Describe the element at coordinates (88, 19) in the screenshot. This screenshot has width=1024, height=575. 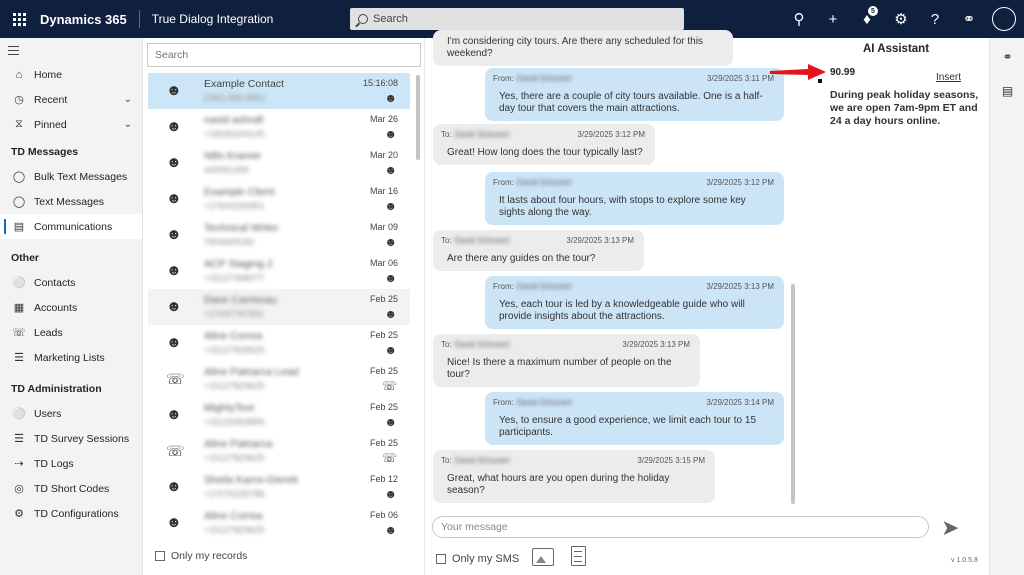
I see `app-name: Dynamics 365` at that location.